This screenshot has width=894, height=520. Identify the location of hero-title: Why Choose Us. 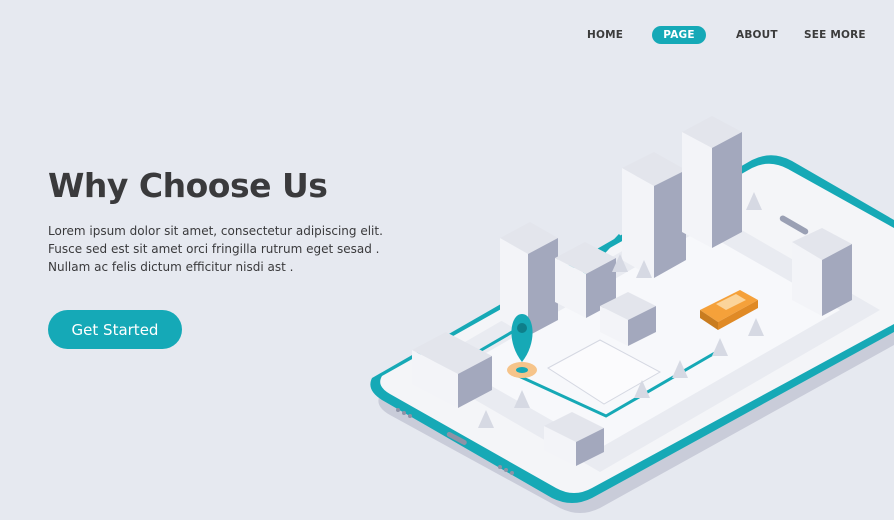
(188, 185).